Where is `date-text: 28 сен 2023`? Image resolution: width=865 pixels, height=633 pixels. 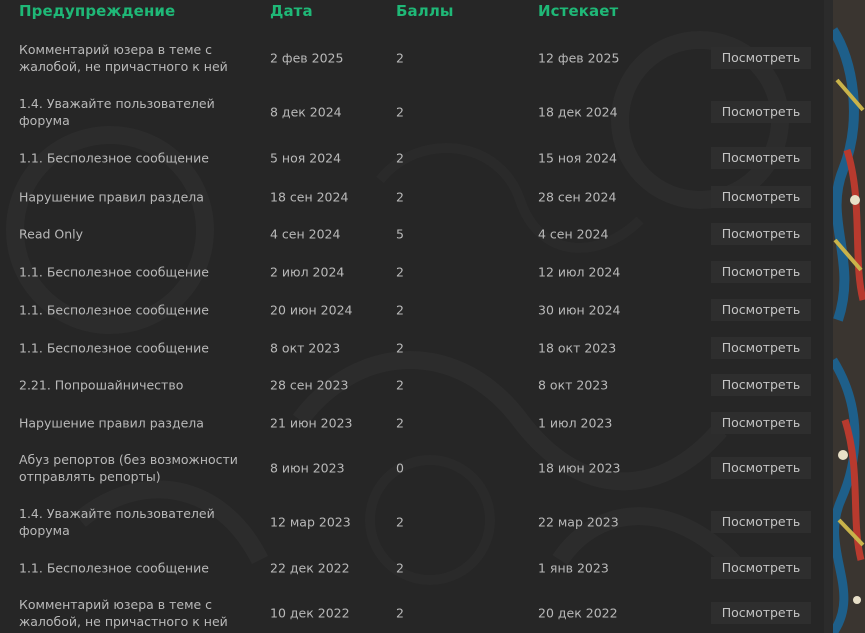
date-text: 28 сен 2023 is located at coordinates (309, 385).